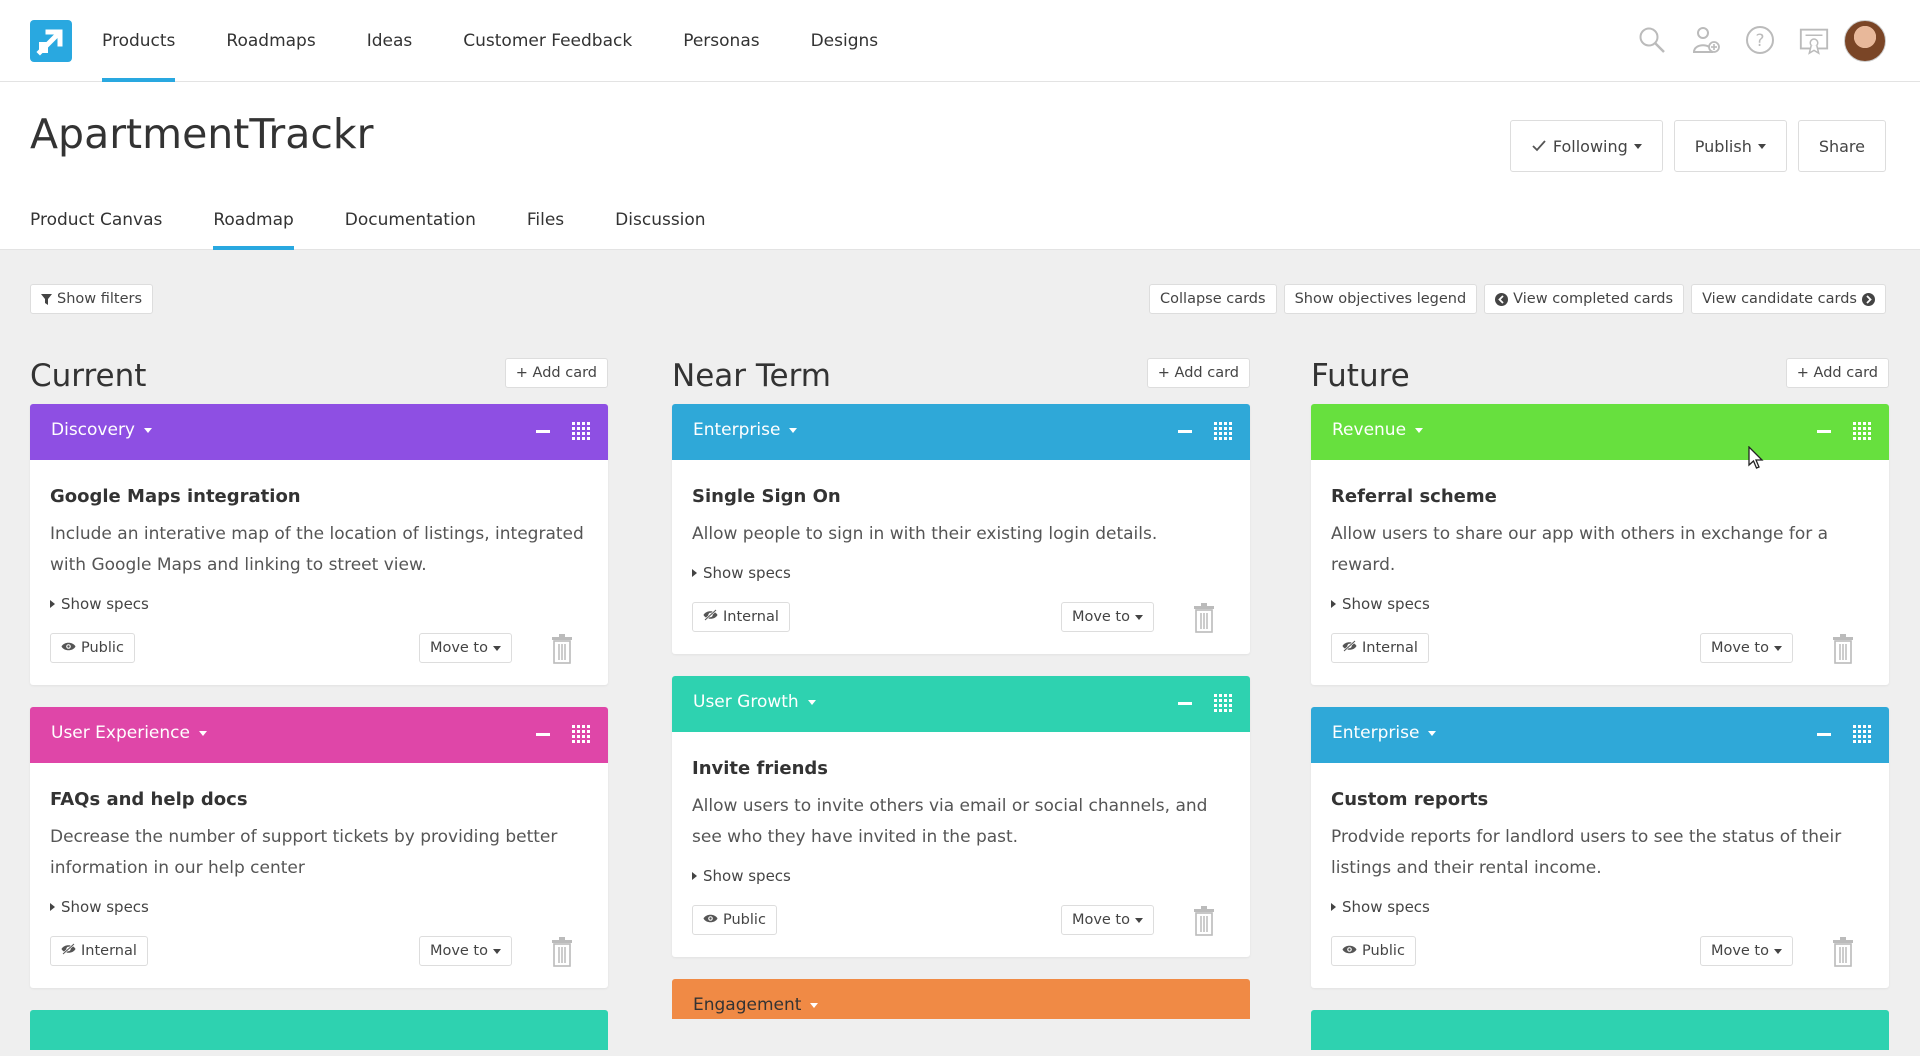  Describe the element at coordinates (270, 41) in the screenshot. I see `nav-item-roadmaps: Roadmaps` at that location.